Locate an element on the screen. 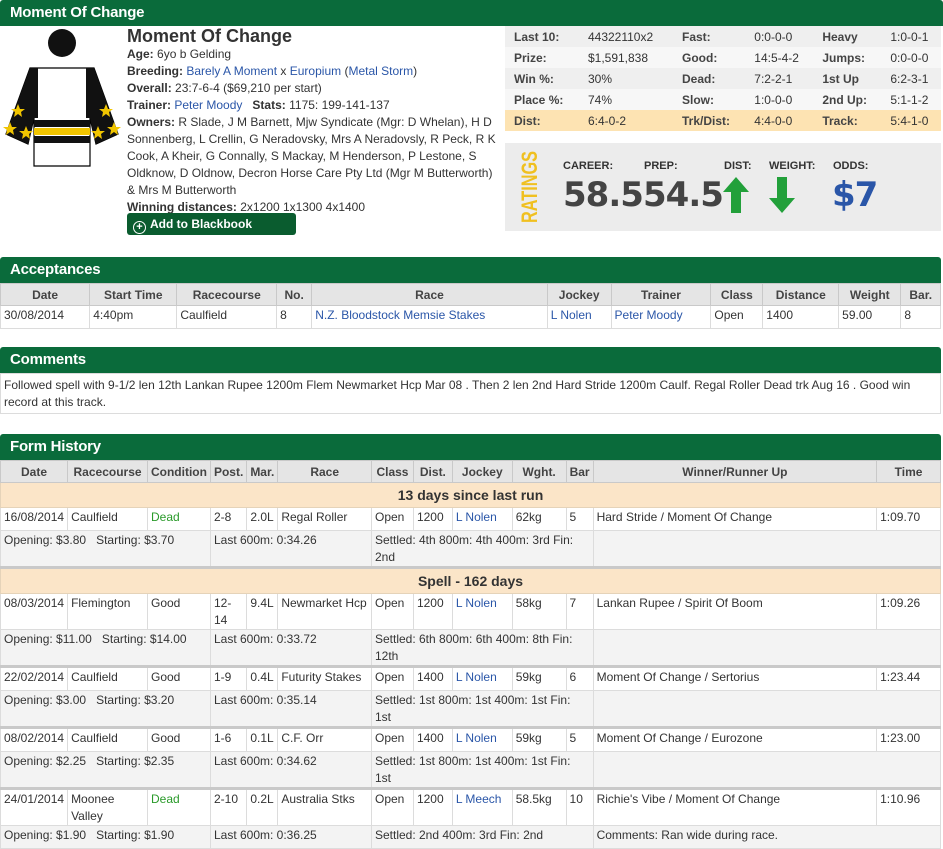 The image size is (943, 849). ratings-title: RATINGS is located at coordinates (529, 187).